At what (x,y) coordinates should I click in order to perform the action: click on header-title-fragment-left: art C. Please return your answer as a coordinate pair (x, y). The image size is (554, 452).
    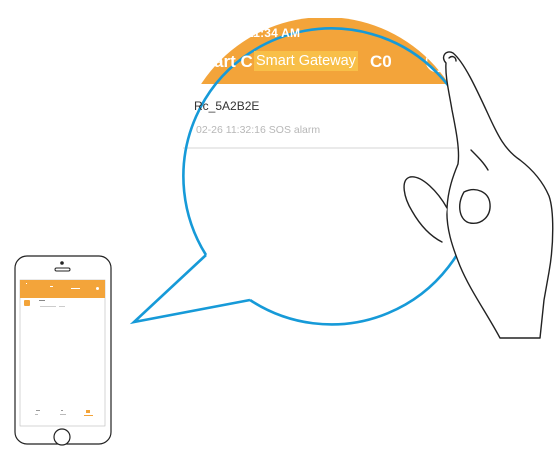
    Looking at the image, I should click on (233, 61).